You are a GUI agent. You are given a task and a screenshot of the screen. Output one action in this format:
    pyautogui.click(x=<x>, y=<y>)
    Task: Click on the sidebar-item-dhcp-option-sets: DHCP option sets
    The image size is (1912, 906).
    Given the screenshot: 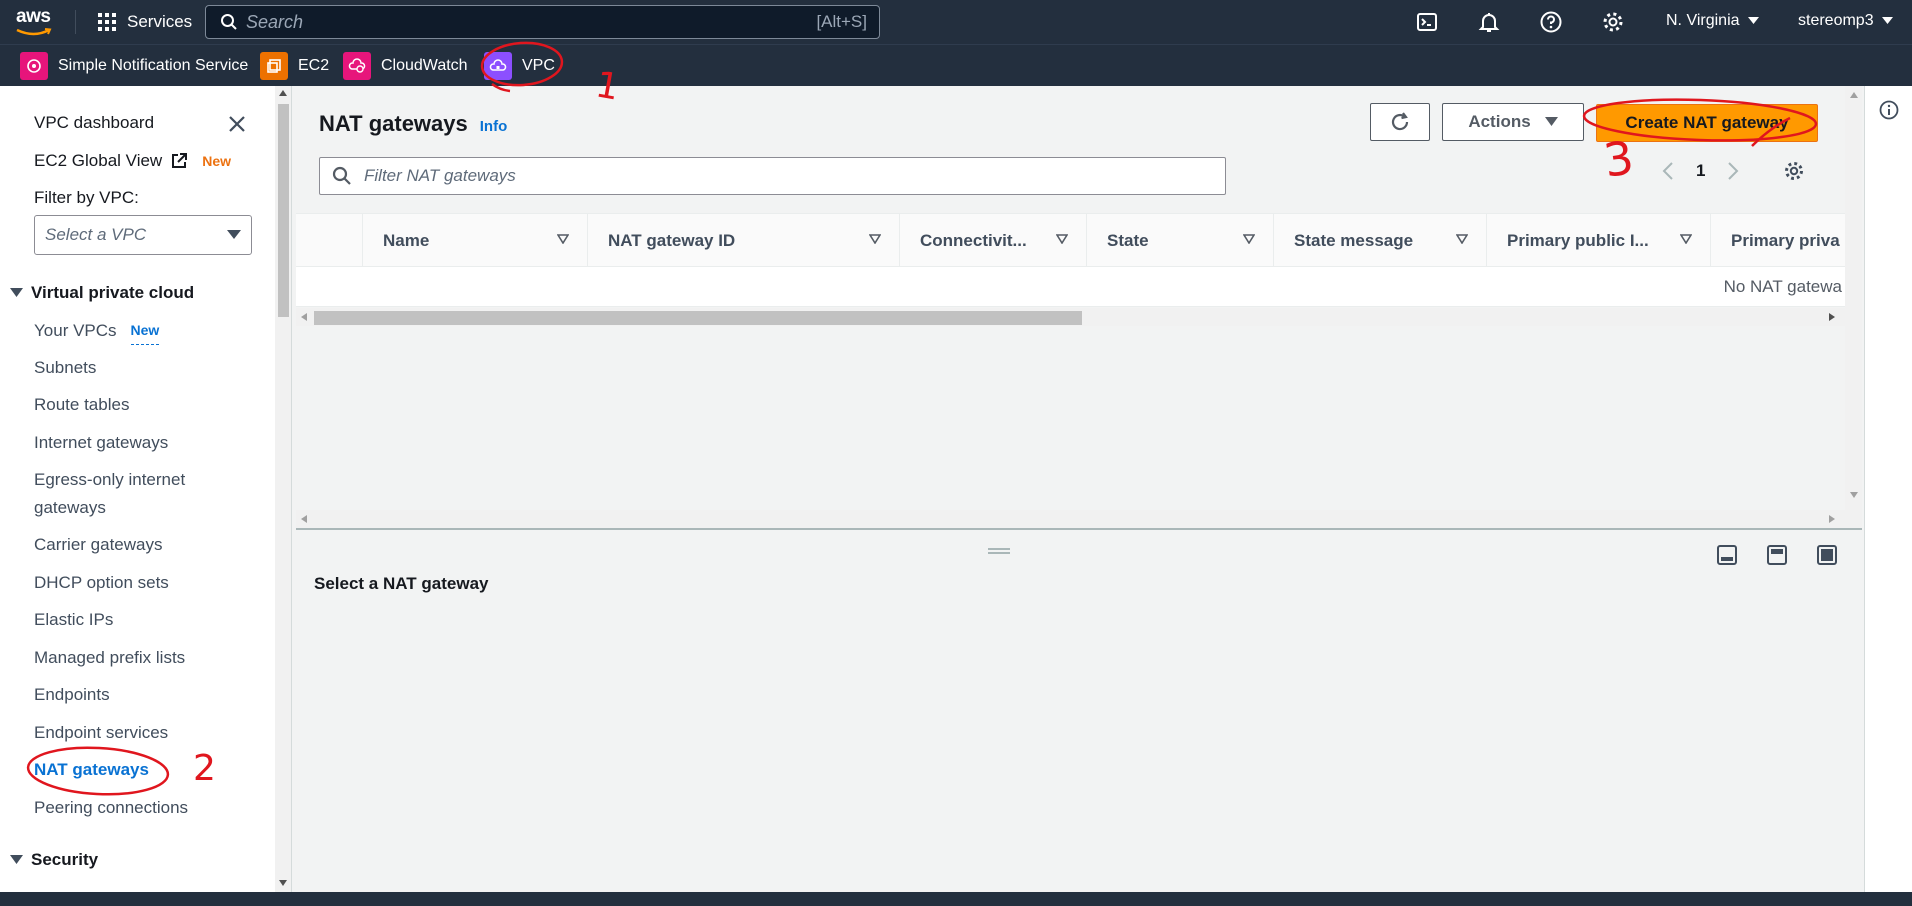 What is the action you would take?
    pyautogui.click(x=101, y=583)
    